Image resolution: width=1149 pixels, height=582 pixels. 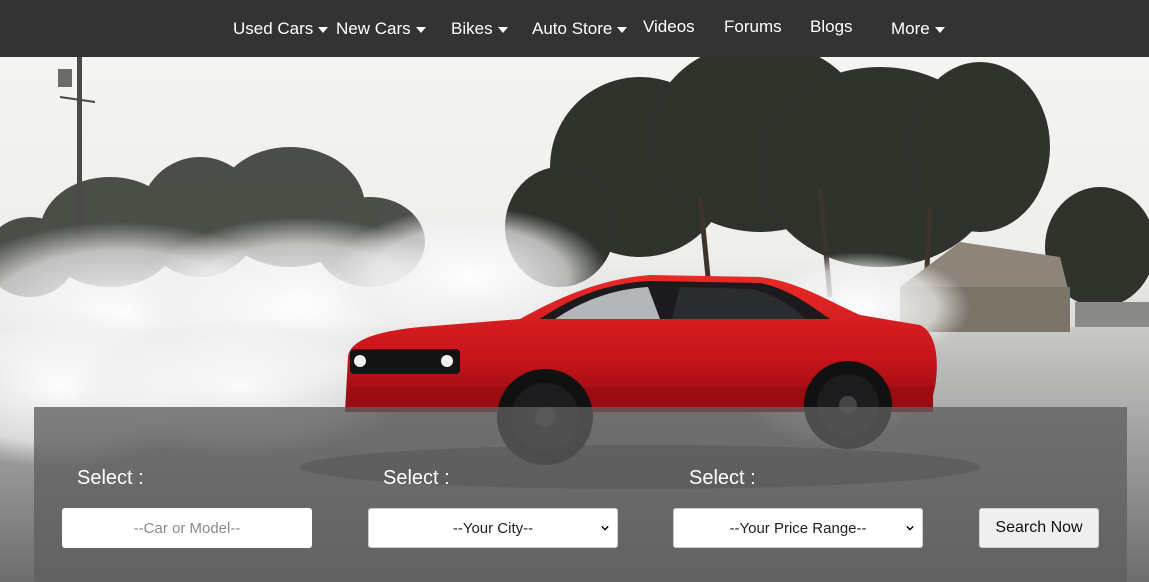 I want to click on nav-new-cars: New Cars, so click(x=381, y=28).